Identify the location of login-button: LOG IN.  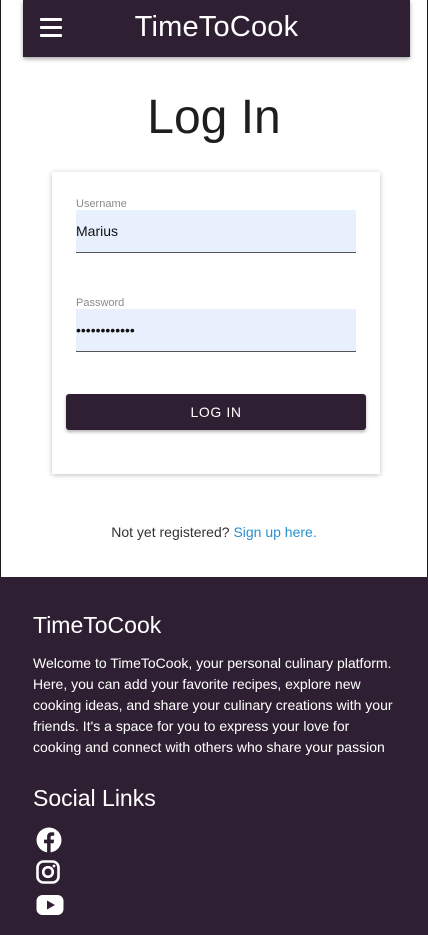
(216, 412).